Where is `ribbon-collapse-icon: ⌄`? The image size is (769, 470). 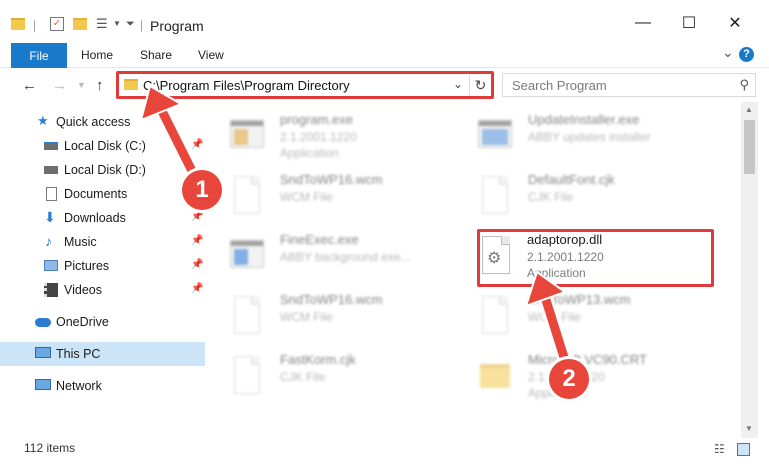 ribbon-collapse-icon: ⌄ is located at coordinates (728, 52).